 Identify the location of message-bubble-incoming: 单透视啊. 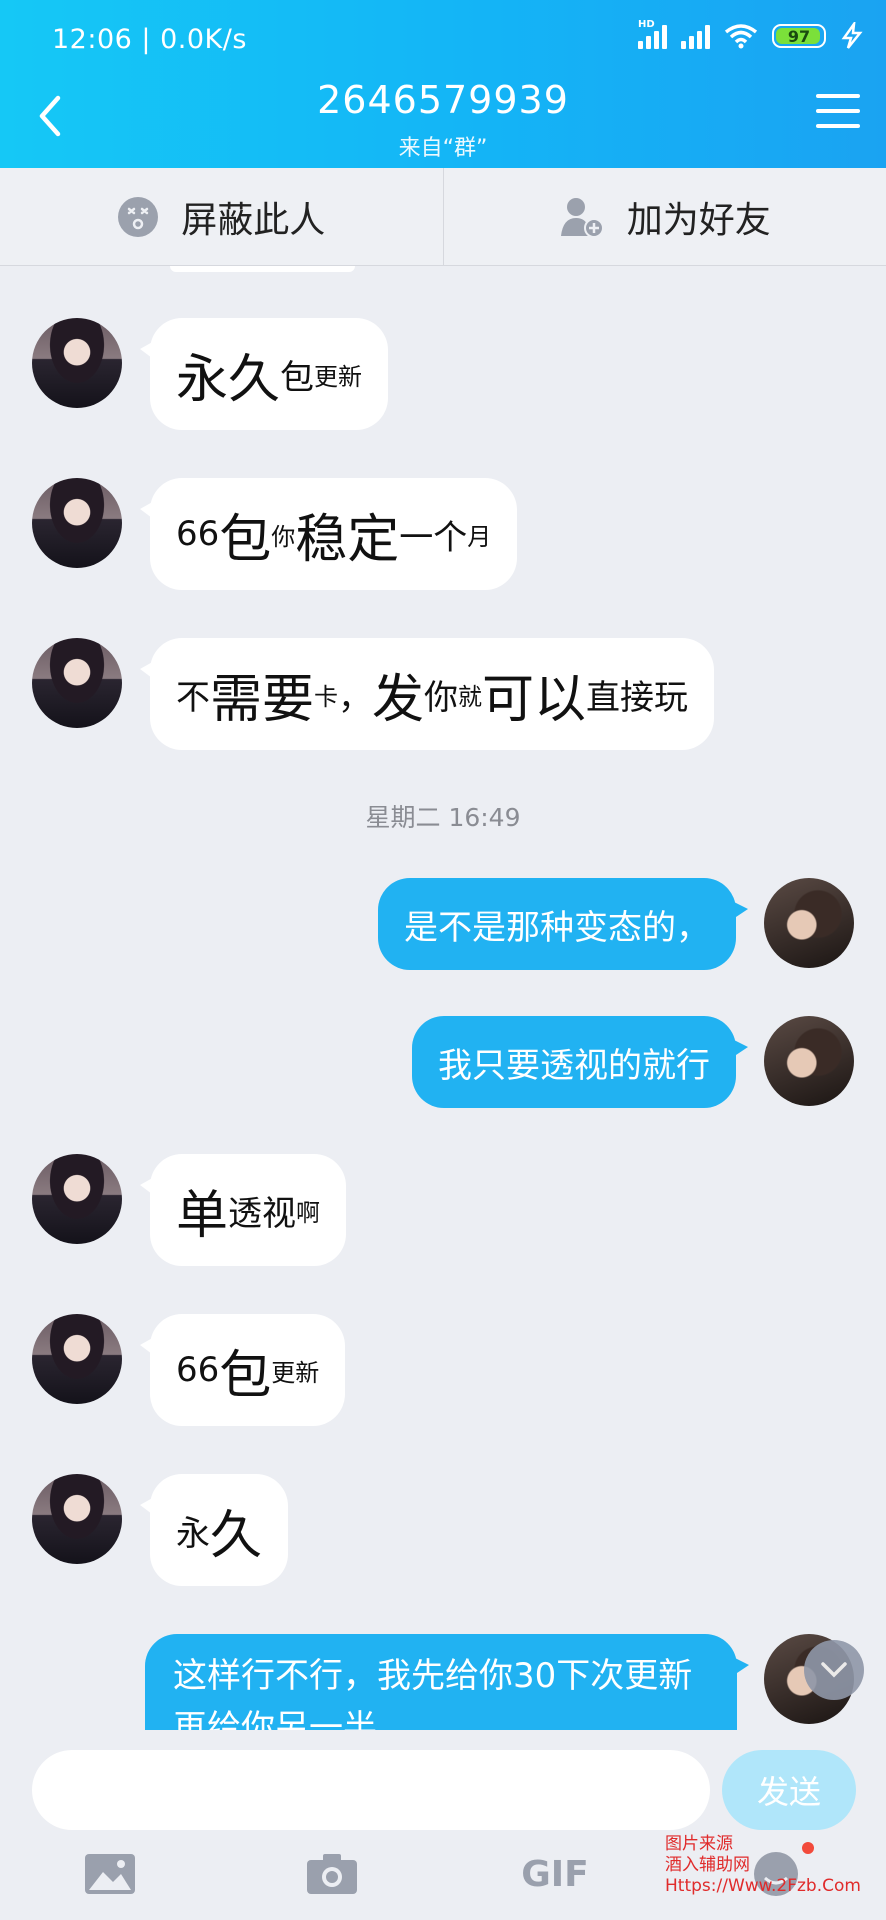
(243, 1210).